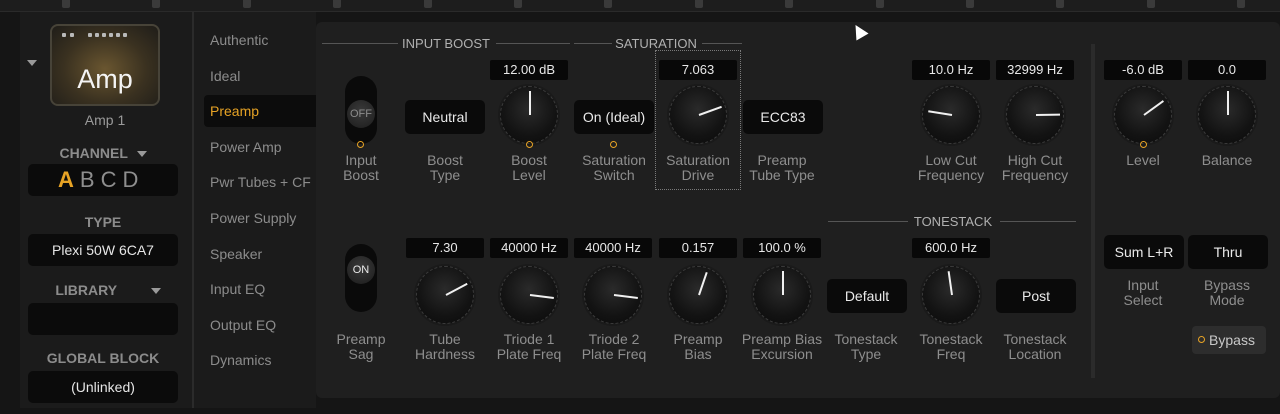 The height and width of the screenshot is (414, 1280). I want to click on saturation-switch-led, so click(613, 144).